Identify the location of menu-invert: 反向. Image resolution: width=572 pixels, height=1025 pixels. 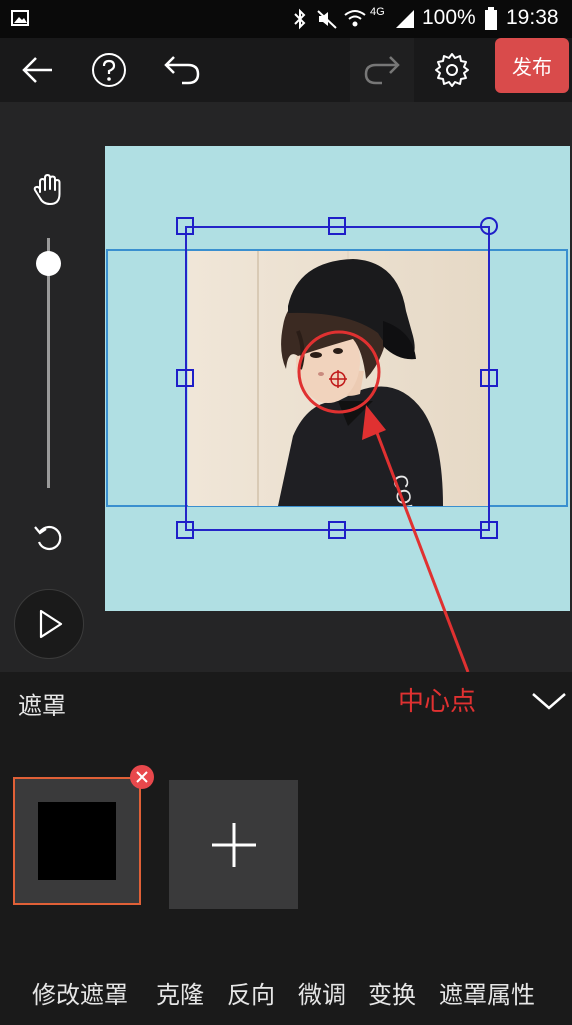
(251, 992).